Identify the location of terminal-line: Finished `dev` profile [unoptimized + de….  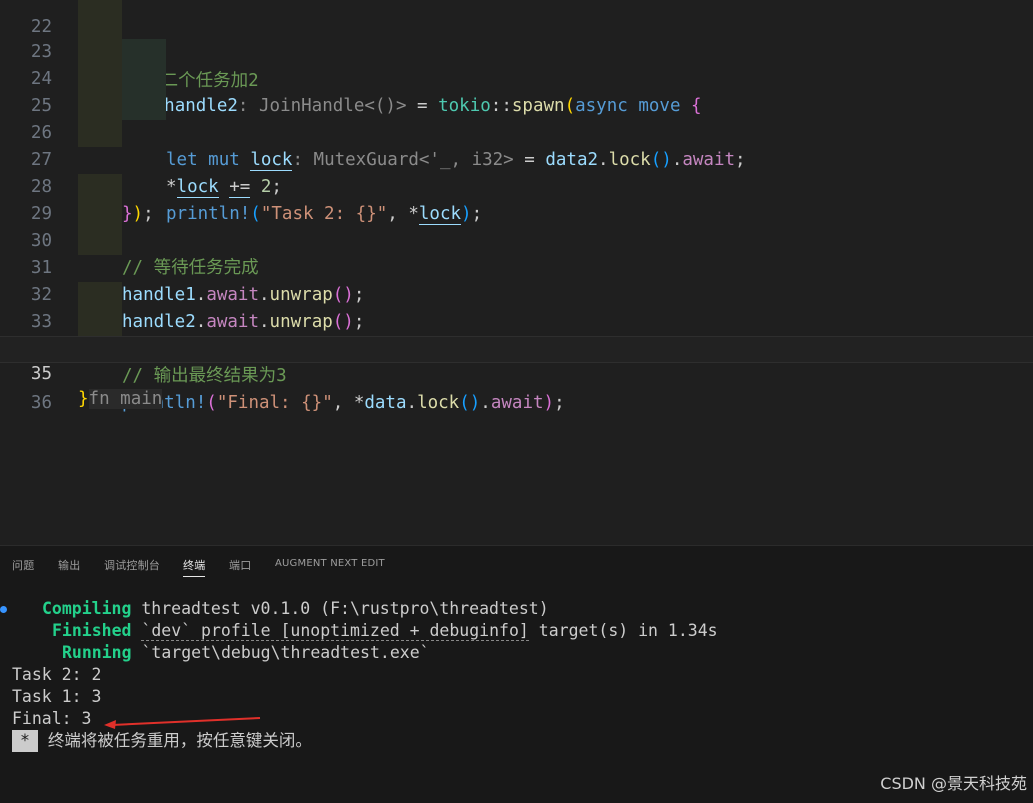
(385, 631).